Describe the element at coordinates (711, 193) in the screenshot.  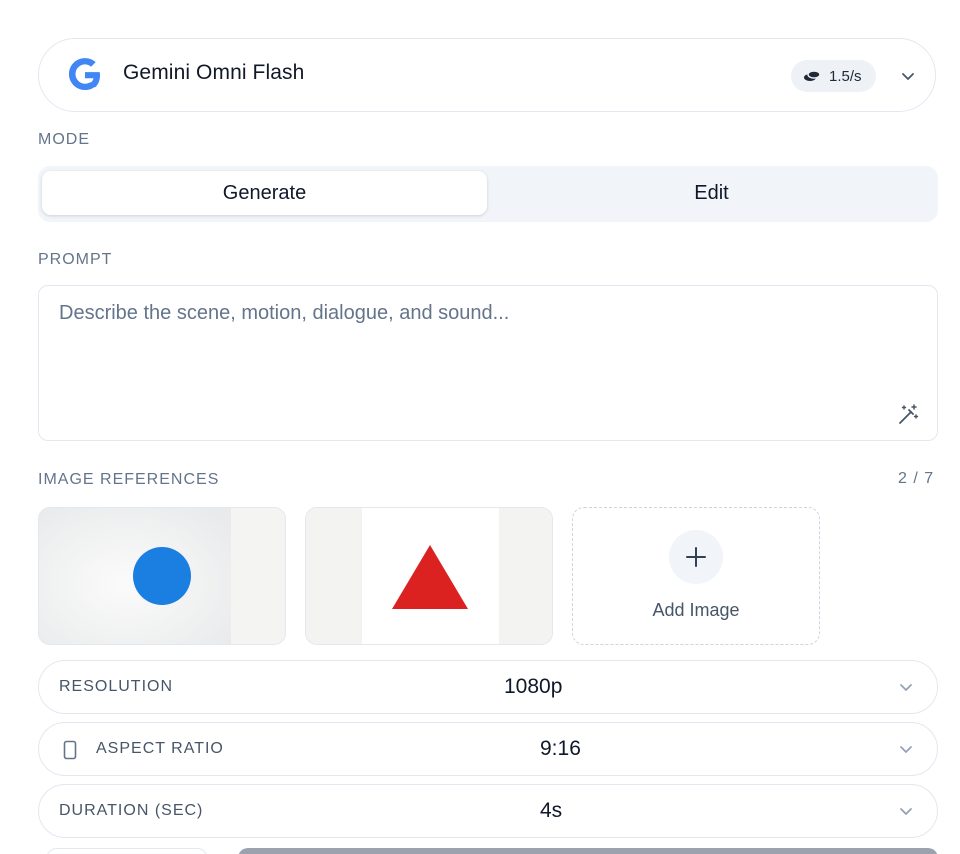
I see `tab-edit: Edit` at that location.